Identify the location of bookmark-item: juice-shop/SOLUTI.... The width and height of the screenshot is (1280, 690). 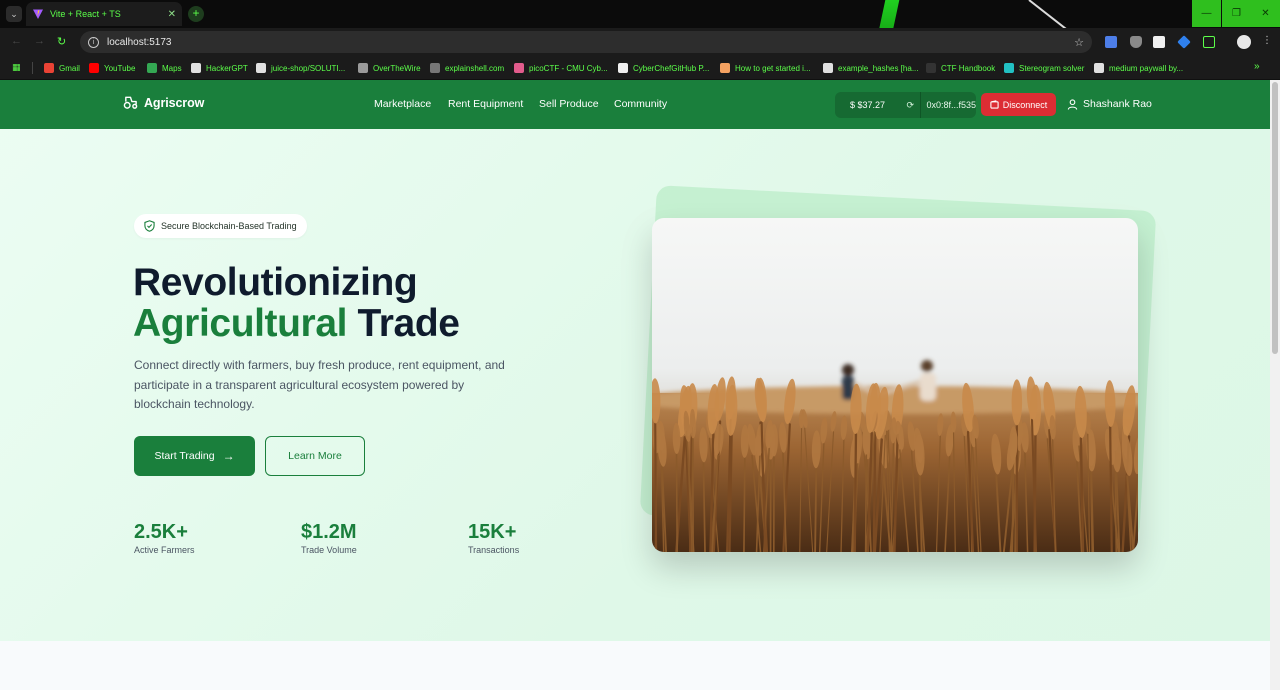
(300, 68).